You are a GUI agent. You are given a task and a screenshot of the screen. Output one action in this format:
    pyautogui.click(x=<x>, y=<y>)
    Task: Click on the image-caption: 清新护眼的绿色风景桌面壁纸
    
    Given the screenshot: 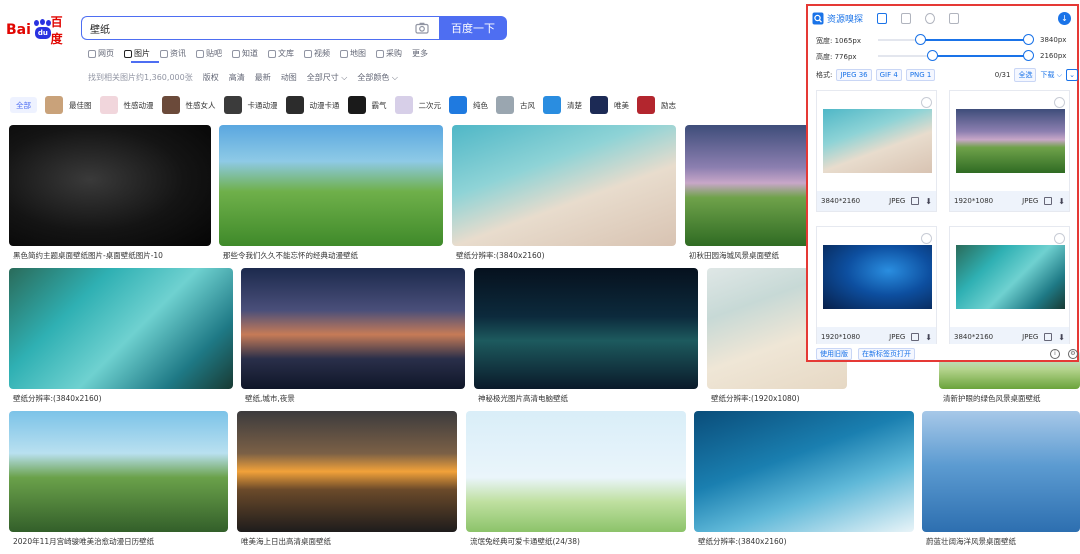 What is the action you would take?
    pyautogui.click(x=1010, y=398)
    